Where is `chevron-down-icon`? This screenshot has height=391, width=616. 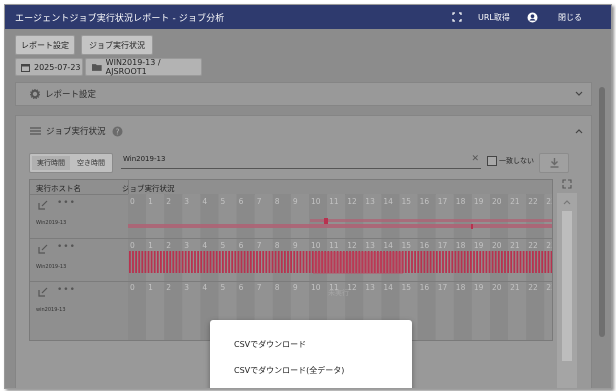
chevron-down-icon is located at coordinates (579, 94).